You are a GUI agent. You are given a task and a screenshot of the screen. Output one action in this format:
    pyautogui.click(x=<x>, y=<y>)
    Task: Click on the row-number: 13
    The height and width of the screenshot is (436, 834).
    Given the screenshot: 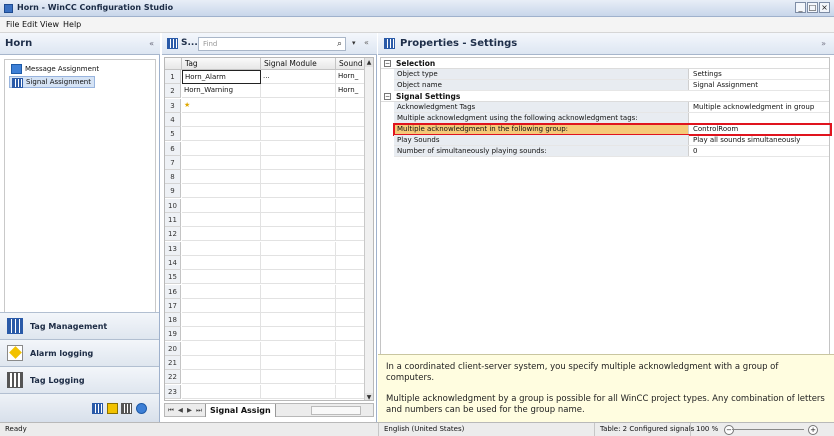 What is the action you would take?
    pyautogui.click(x=173, y=248)
    